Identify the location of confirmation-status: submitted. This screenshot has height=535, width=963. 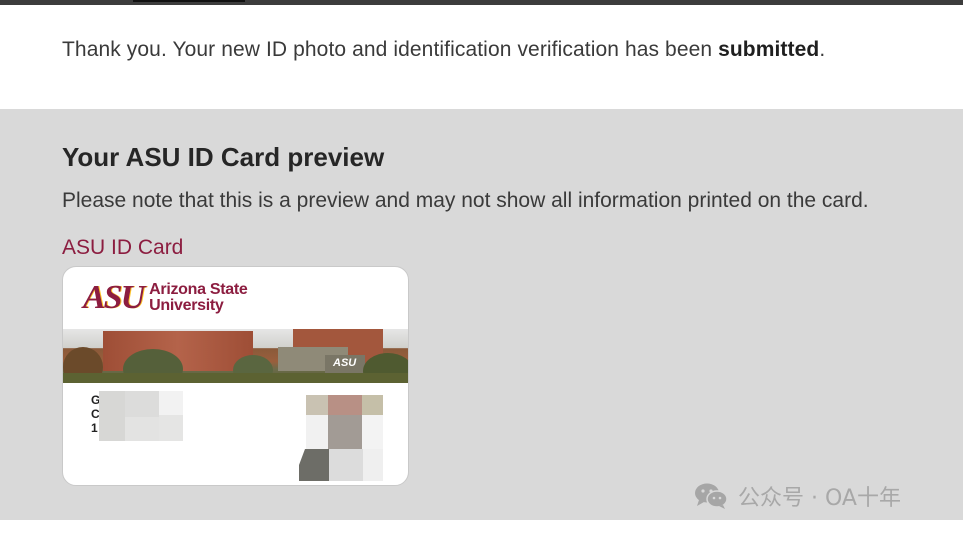
(769, 49).